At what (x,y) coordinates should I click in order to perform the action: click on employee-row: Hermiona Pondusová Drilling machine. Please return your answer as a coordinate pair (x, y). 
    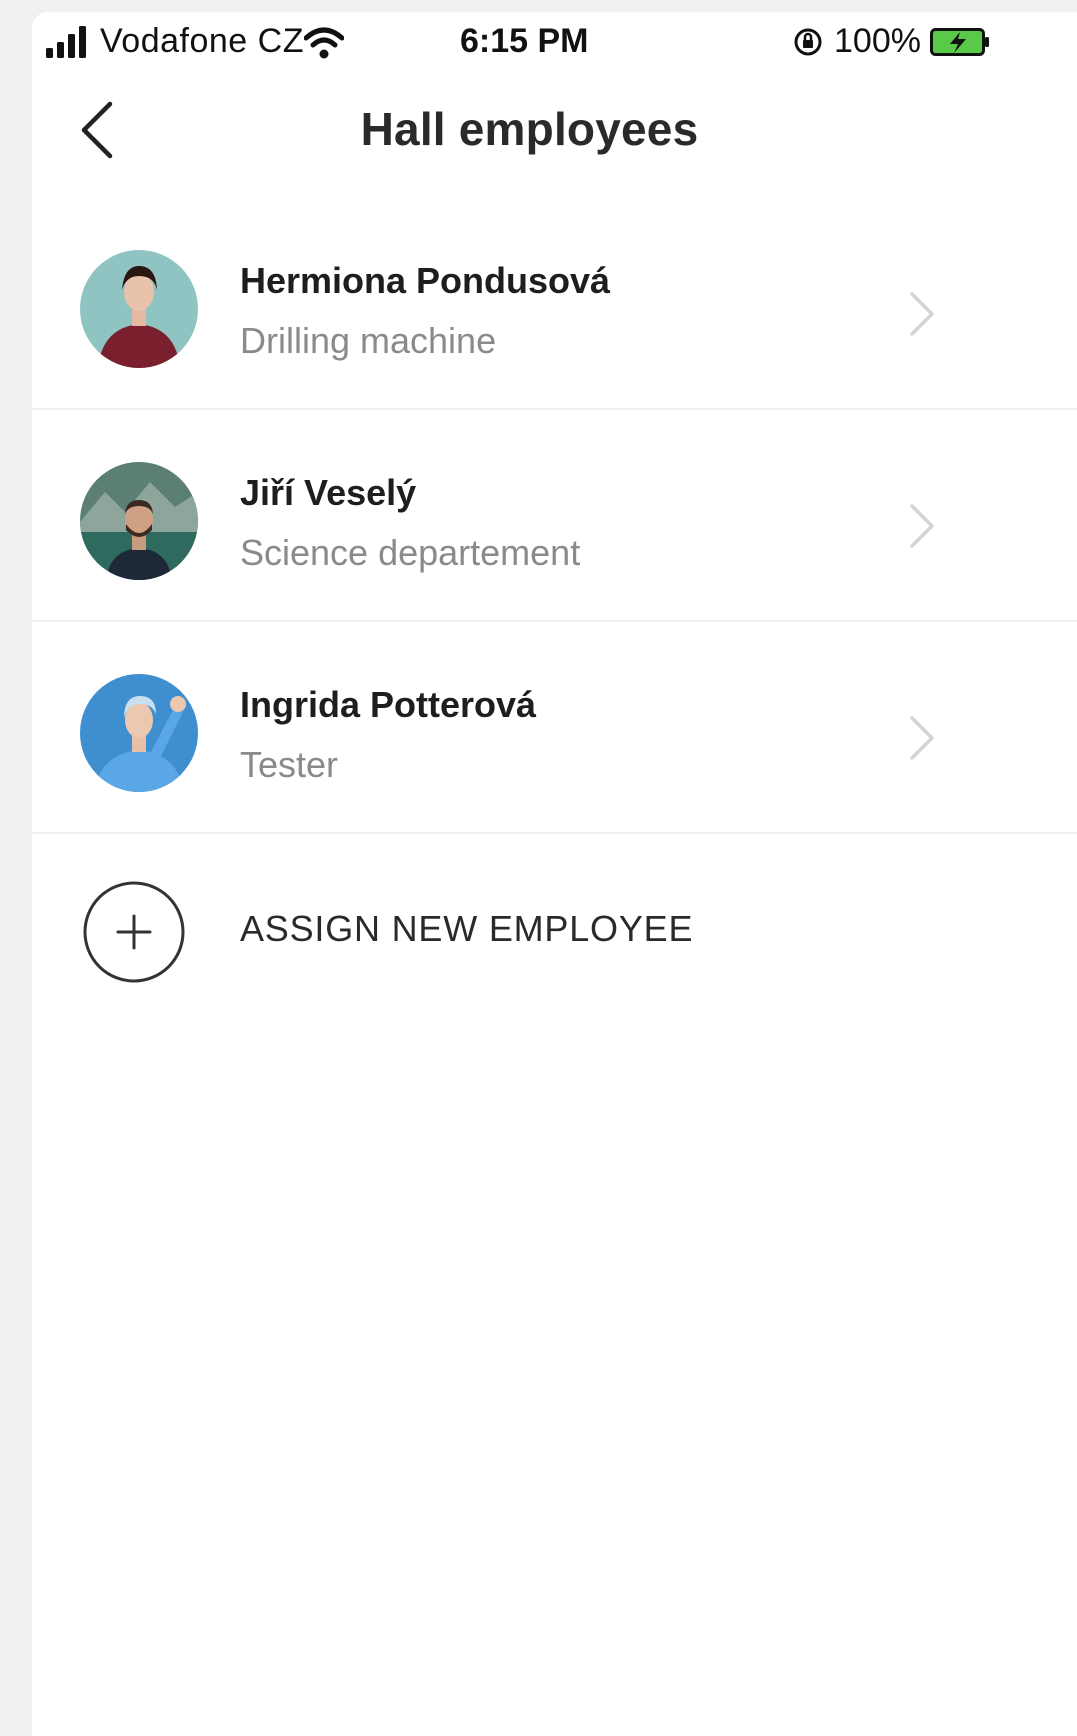
    Looking at the image, I should click on (554, 304).